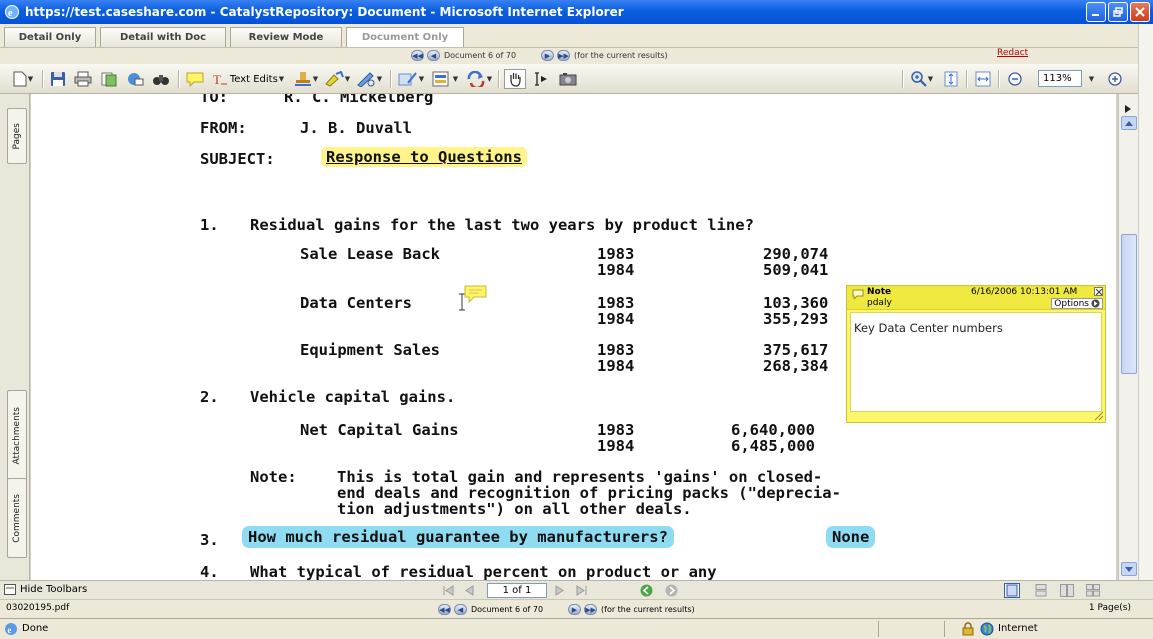 Image resolution: width=1153 pixels, height=639 pixels. Describe the element at coordinates (1077, 303) in the screenshot. I see `note-options-button: Options` at that location.